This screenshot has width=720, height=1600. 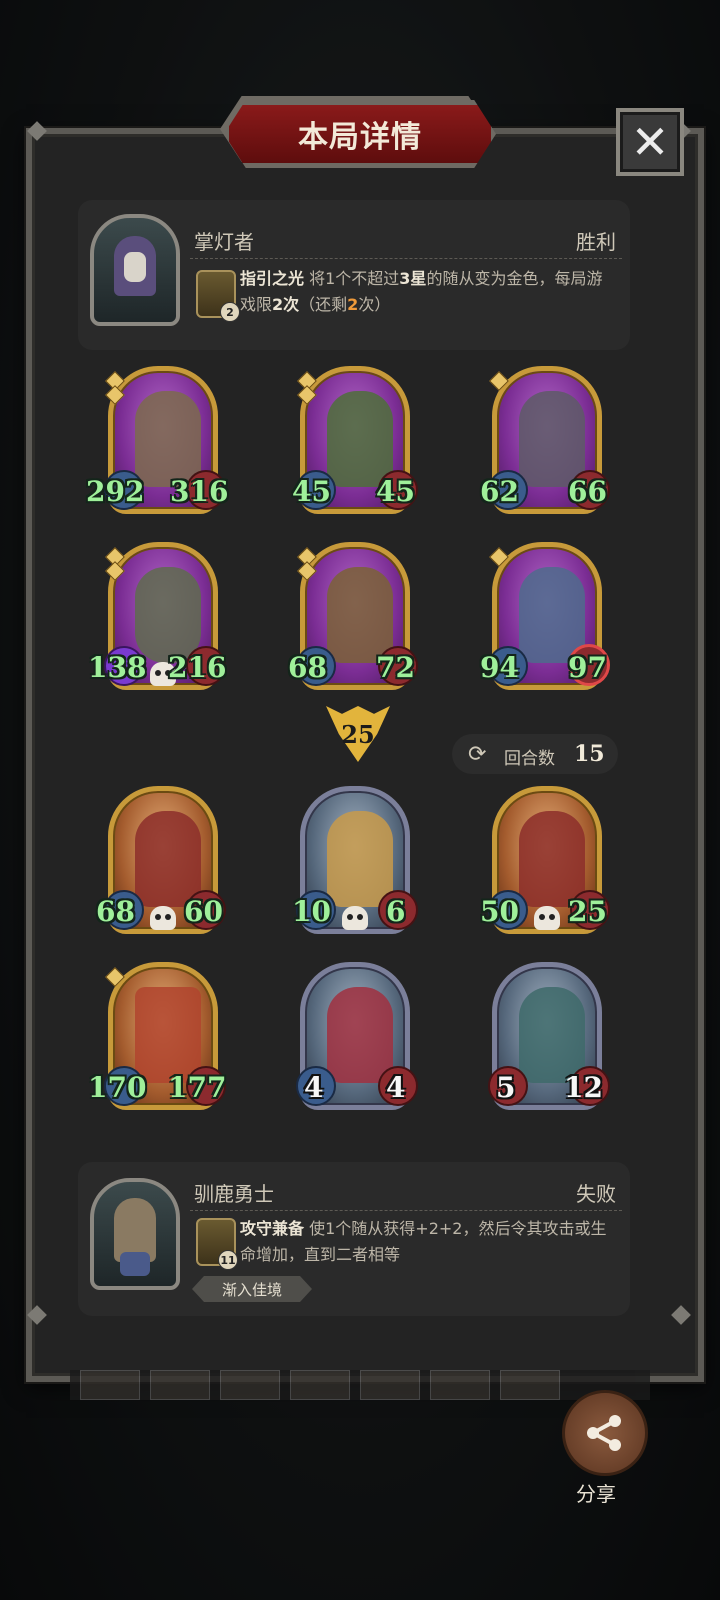 What do you see at coordinates (224, 242) in the screenshot?
I see `hero-name: 掌灯者` at bounding box center [224, 242].